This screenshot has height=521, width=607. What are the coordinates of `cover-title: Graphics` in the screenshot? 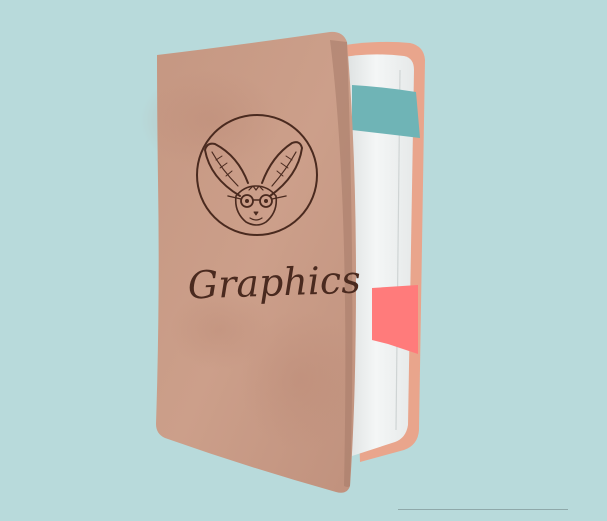 It's located at (274, 282).